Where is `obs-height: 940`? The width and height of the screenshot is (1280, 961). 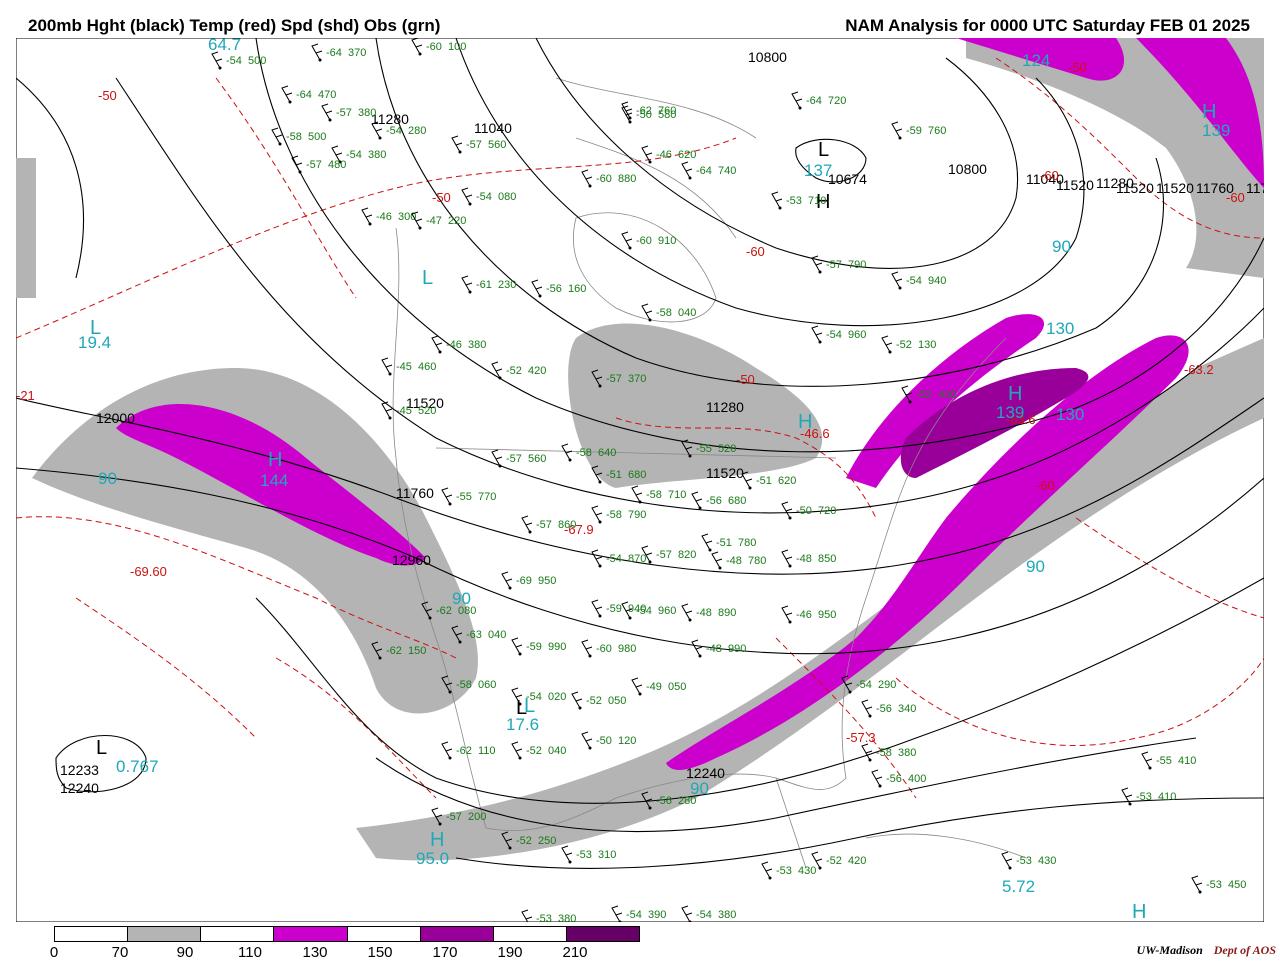
obs-height: 940 is located at coordinates (937, 281).